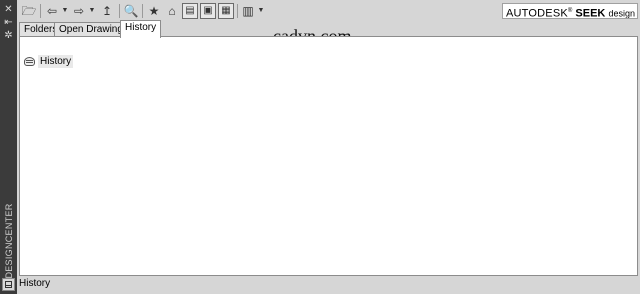  What do you see at coordinates (29, 11) in the screenshot?
I see `load-icon: 🗁` at bounding box center [29, 11].